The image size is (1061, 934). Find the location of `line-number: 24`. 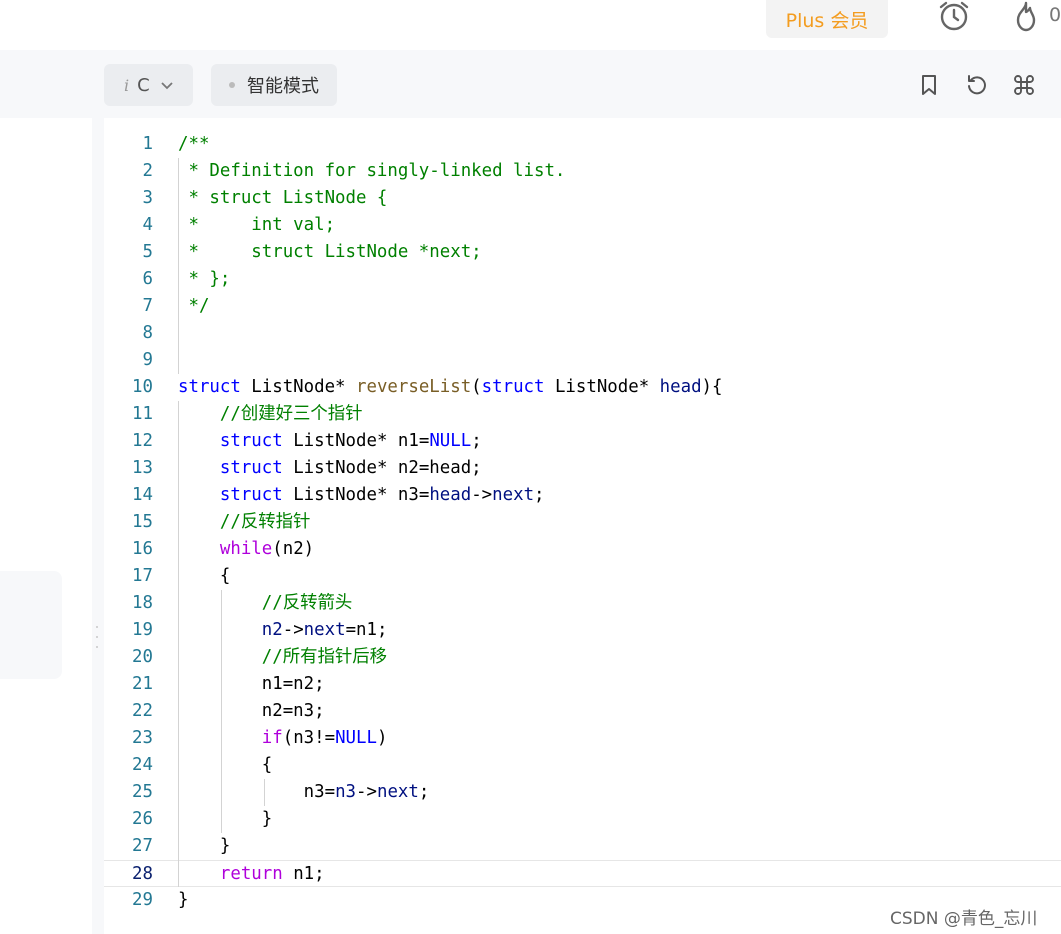

line-number: 24 is located at coordinates (142, 765).